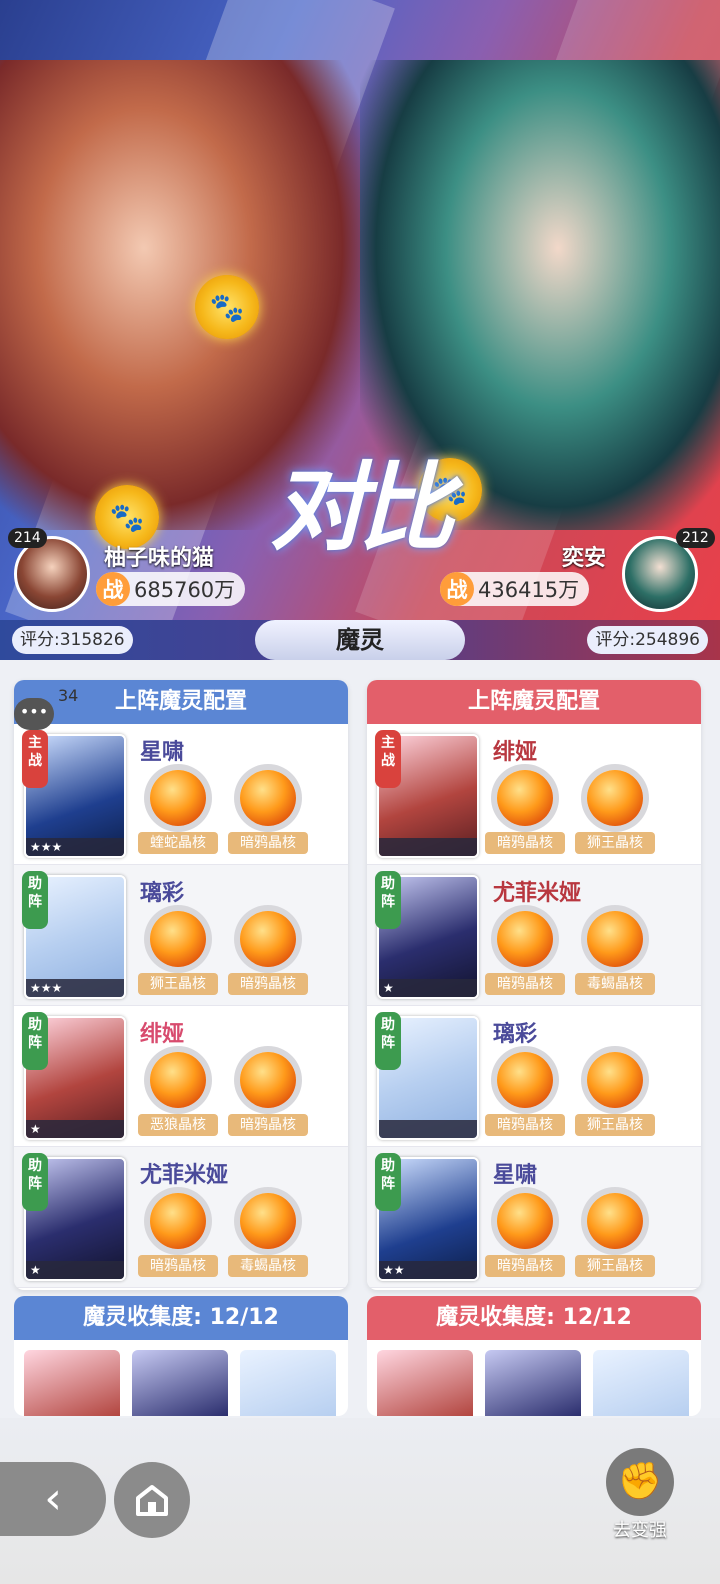 This screenshot has width=720, height=1584. I want to click on lineup-slot: 助阵 璃彩 暗鸦晶核 狮王晶核, so click(534, 1076).